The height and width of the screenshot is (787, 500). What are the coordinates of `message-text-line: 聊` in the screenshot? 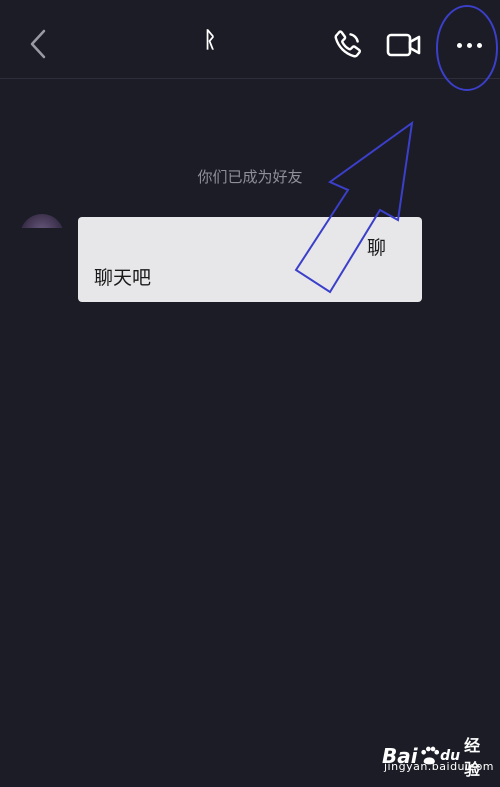 It's located at (376, 248).